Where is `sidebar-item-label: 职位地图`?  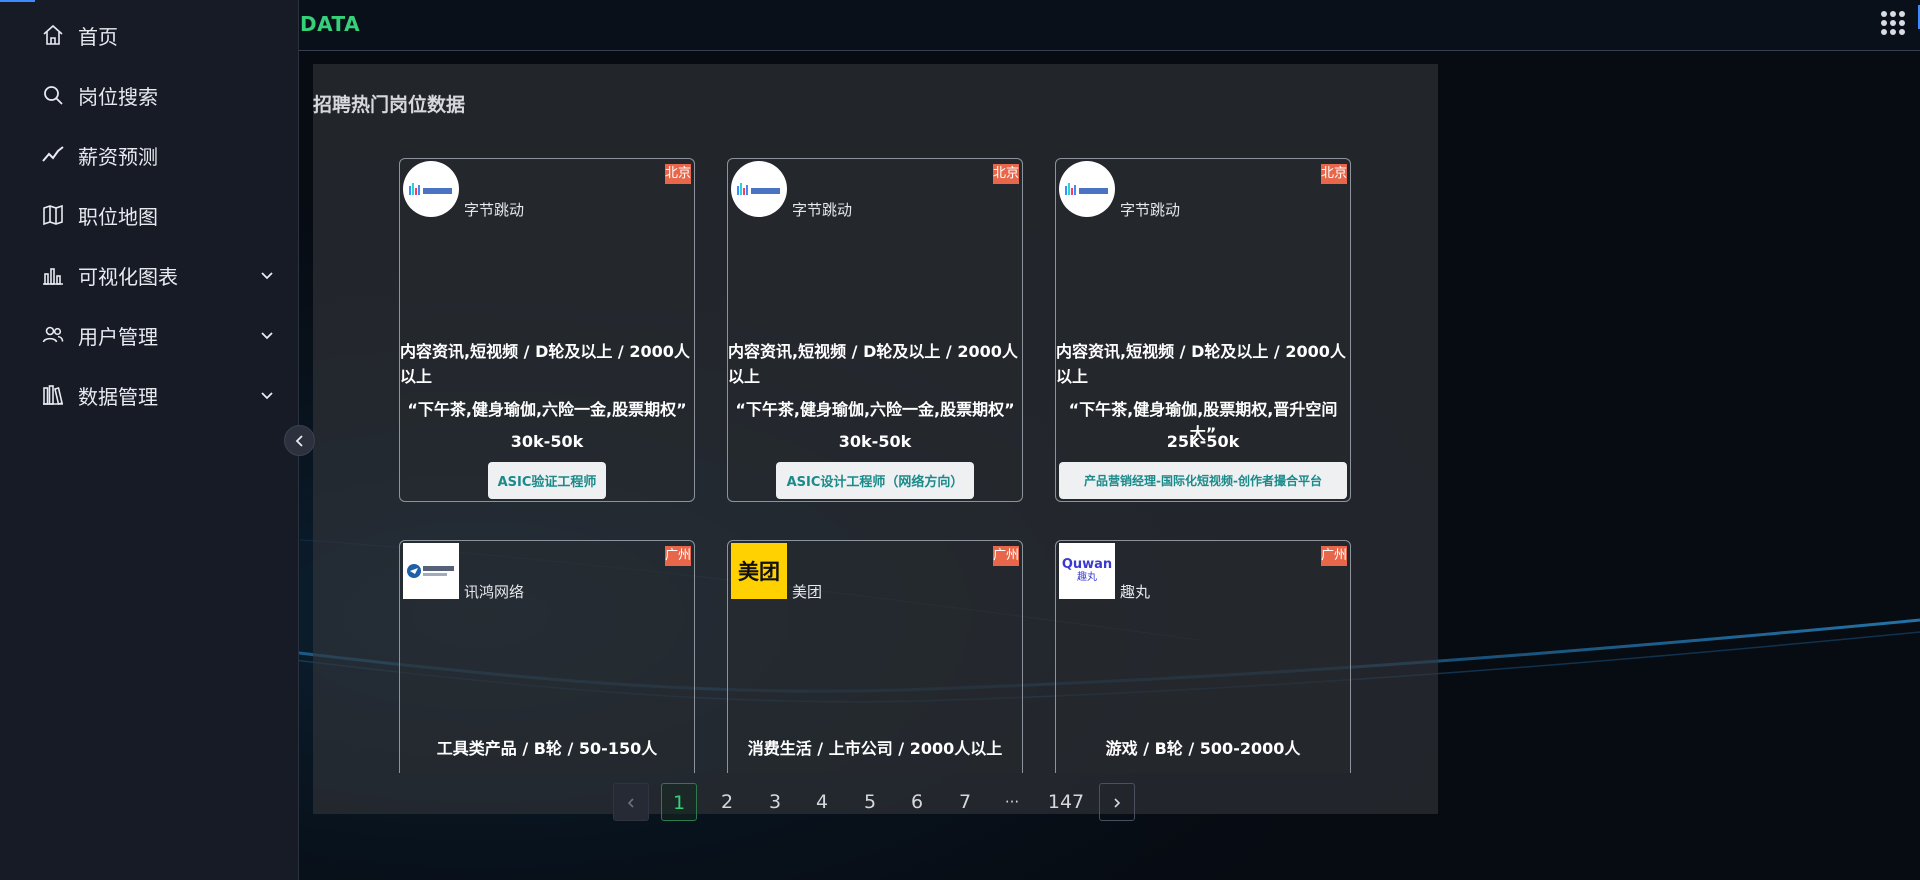 sidebar-item-label: 职位地图 is located at coordinates (118, 216).